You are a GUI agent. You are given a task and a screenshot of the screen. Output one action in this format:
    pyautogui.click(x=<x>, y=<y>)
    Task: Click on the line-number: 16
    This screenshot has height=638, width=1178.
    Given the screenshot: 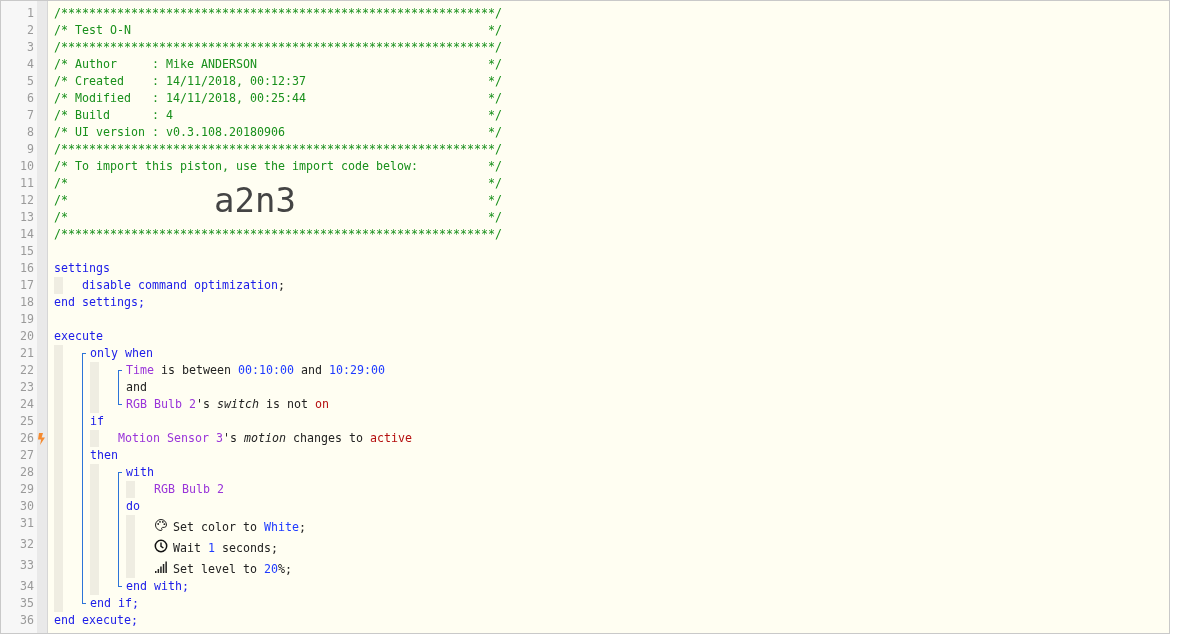 What is the action you would take?
    pyautogui.click(x=27, y=268)
    